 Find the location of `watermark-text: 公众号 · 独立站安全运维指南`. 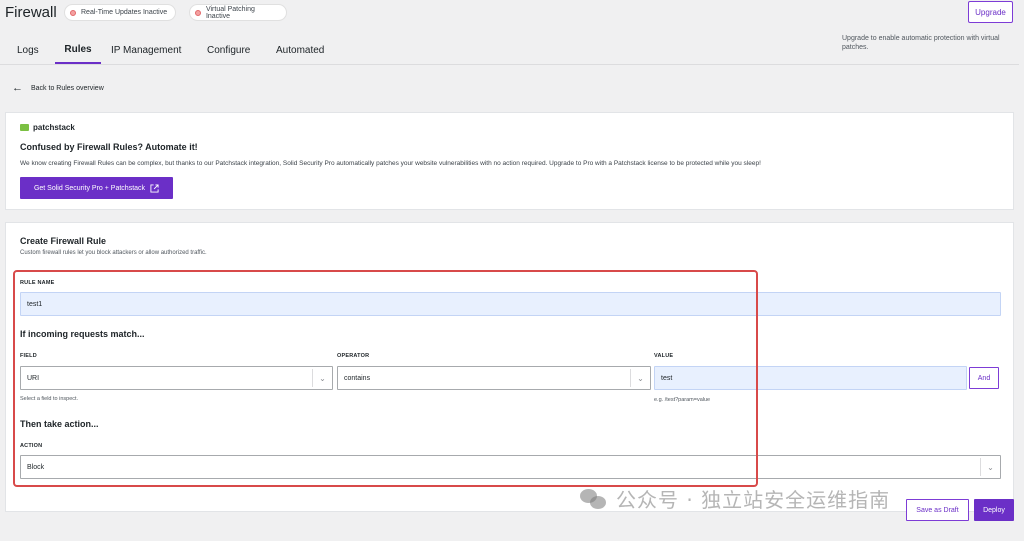

watermark-text: 公众号 · 独立站安全运维指南 is located at coordinates (753, 500).